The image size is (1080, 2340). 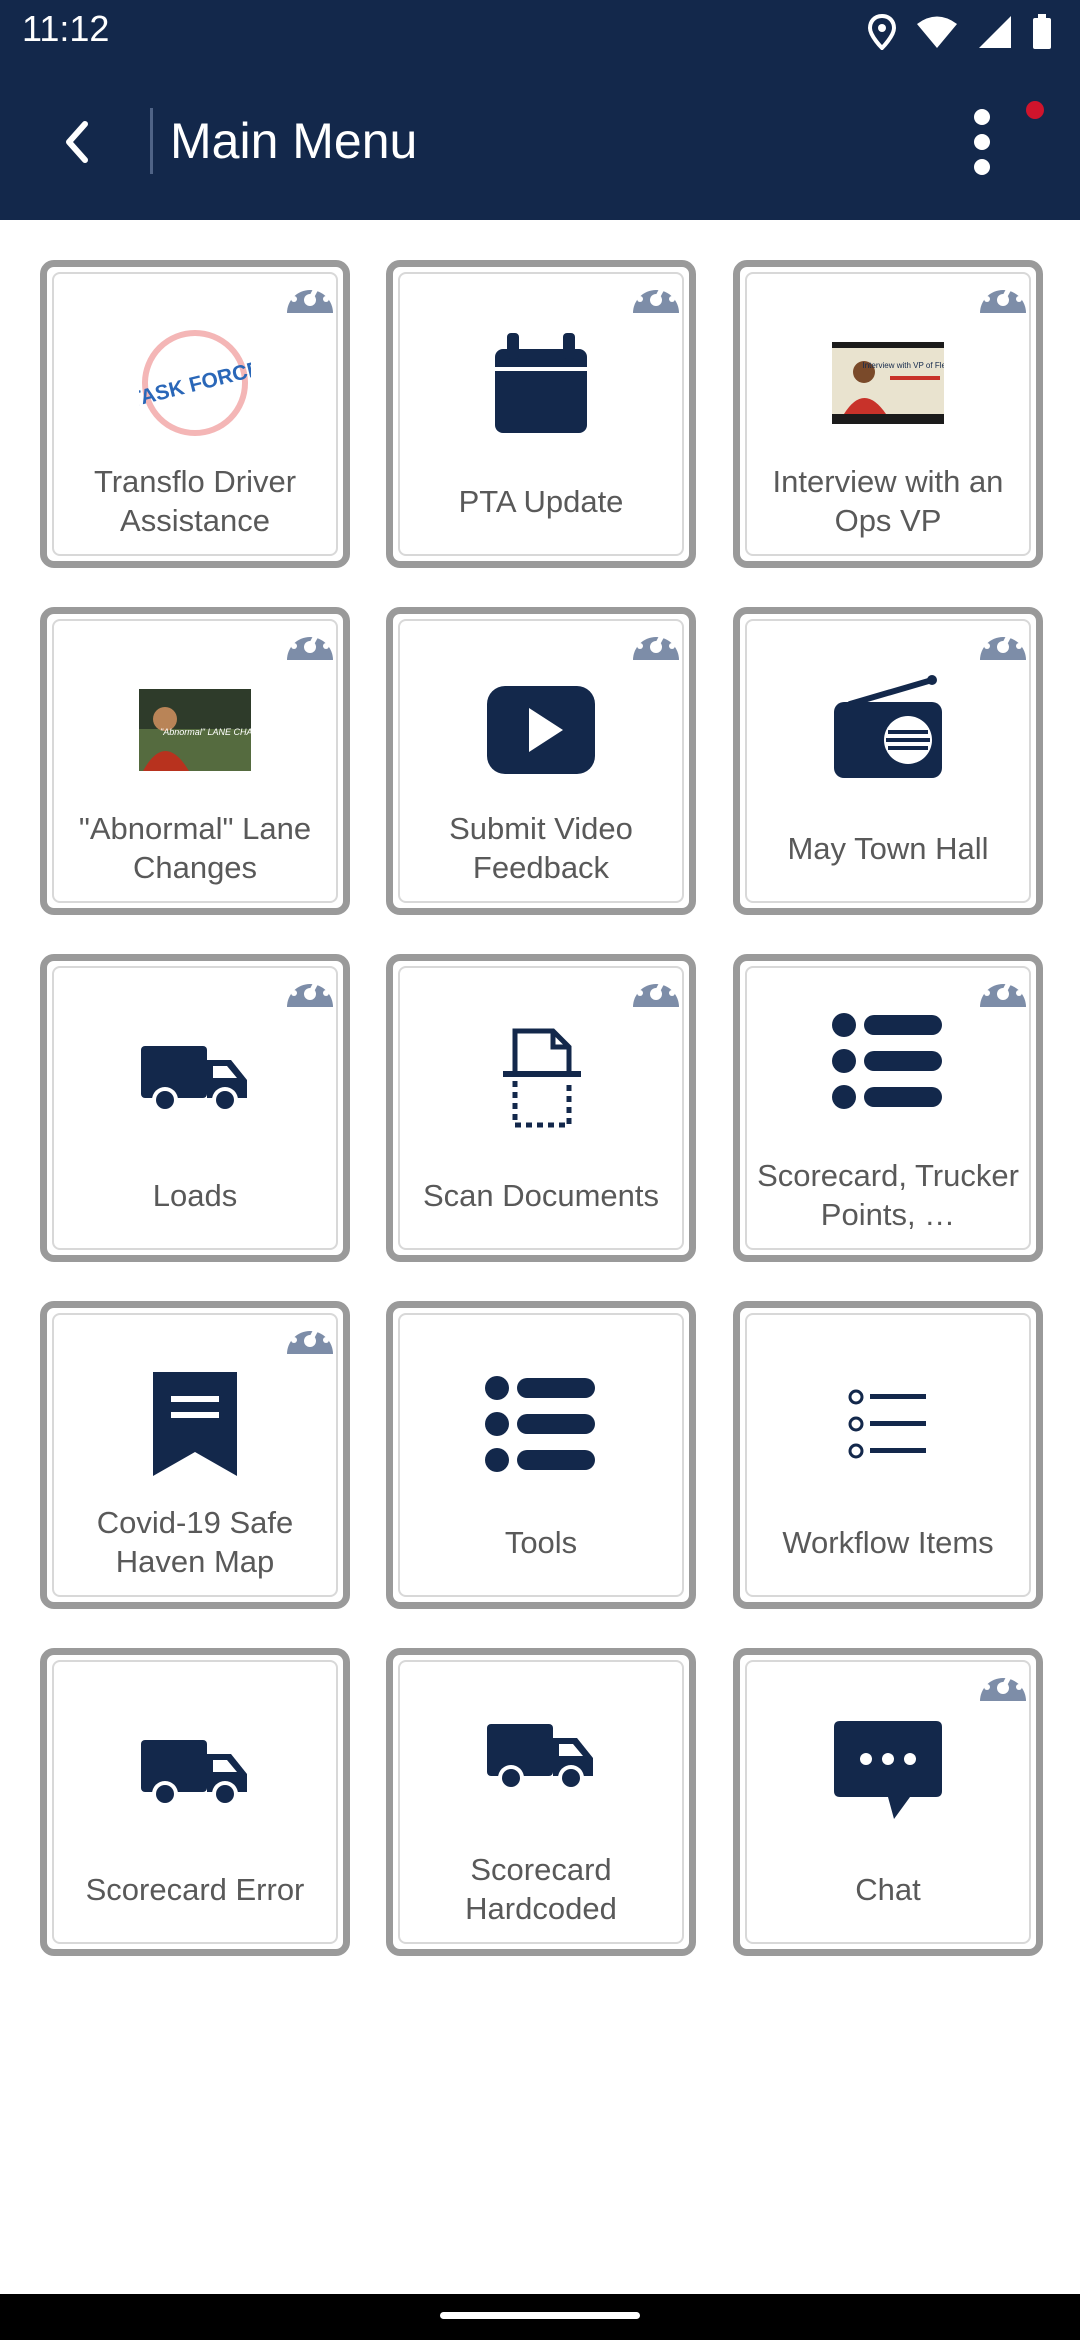 I want to click on page-title: Main Menu, so click(x=294, y=141).